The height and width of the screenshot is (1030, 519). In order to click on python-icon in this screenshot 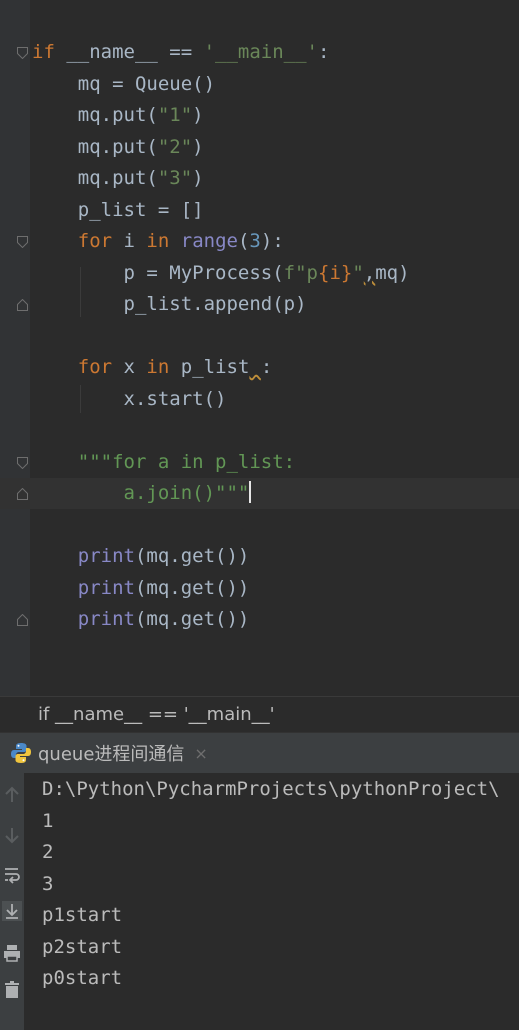, I will do `click(21, 753)`.